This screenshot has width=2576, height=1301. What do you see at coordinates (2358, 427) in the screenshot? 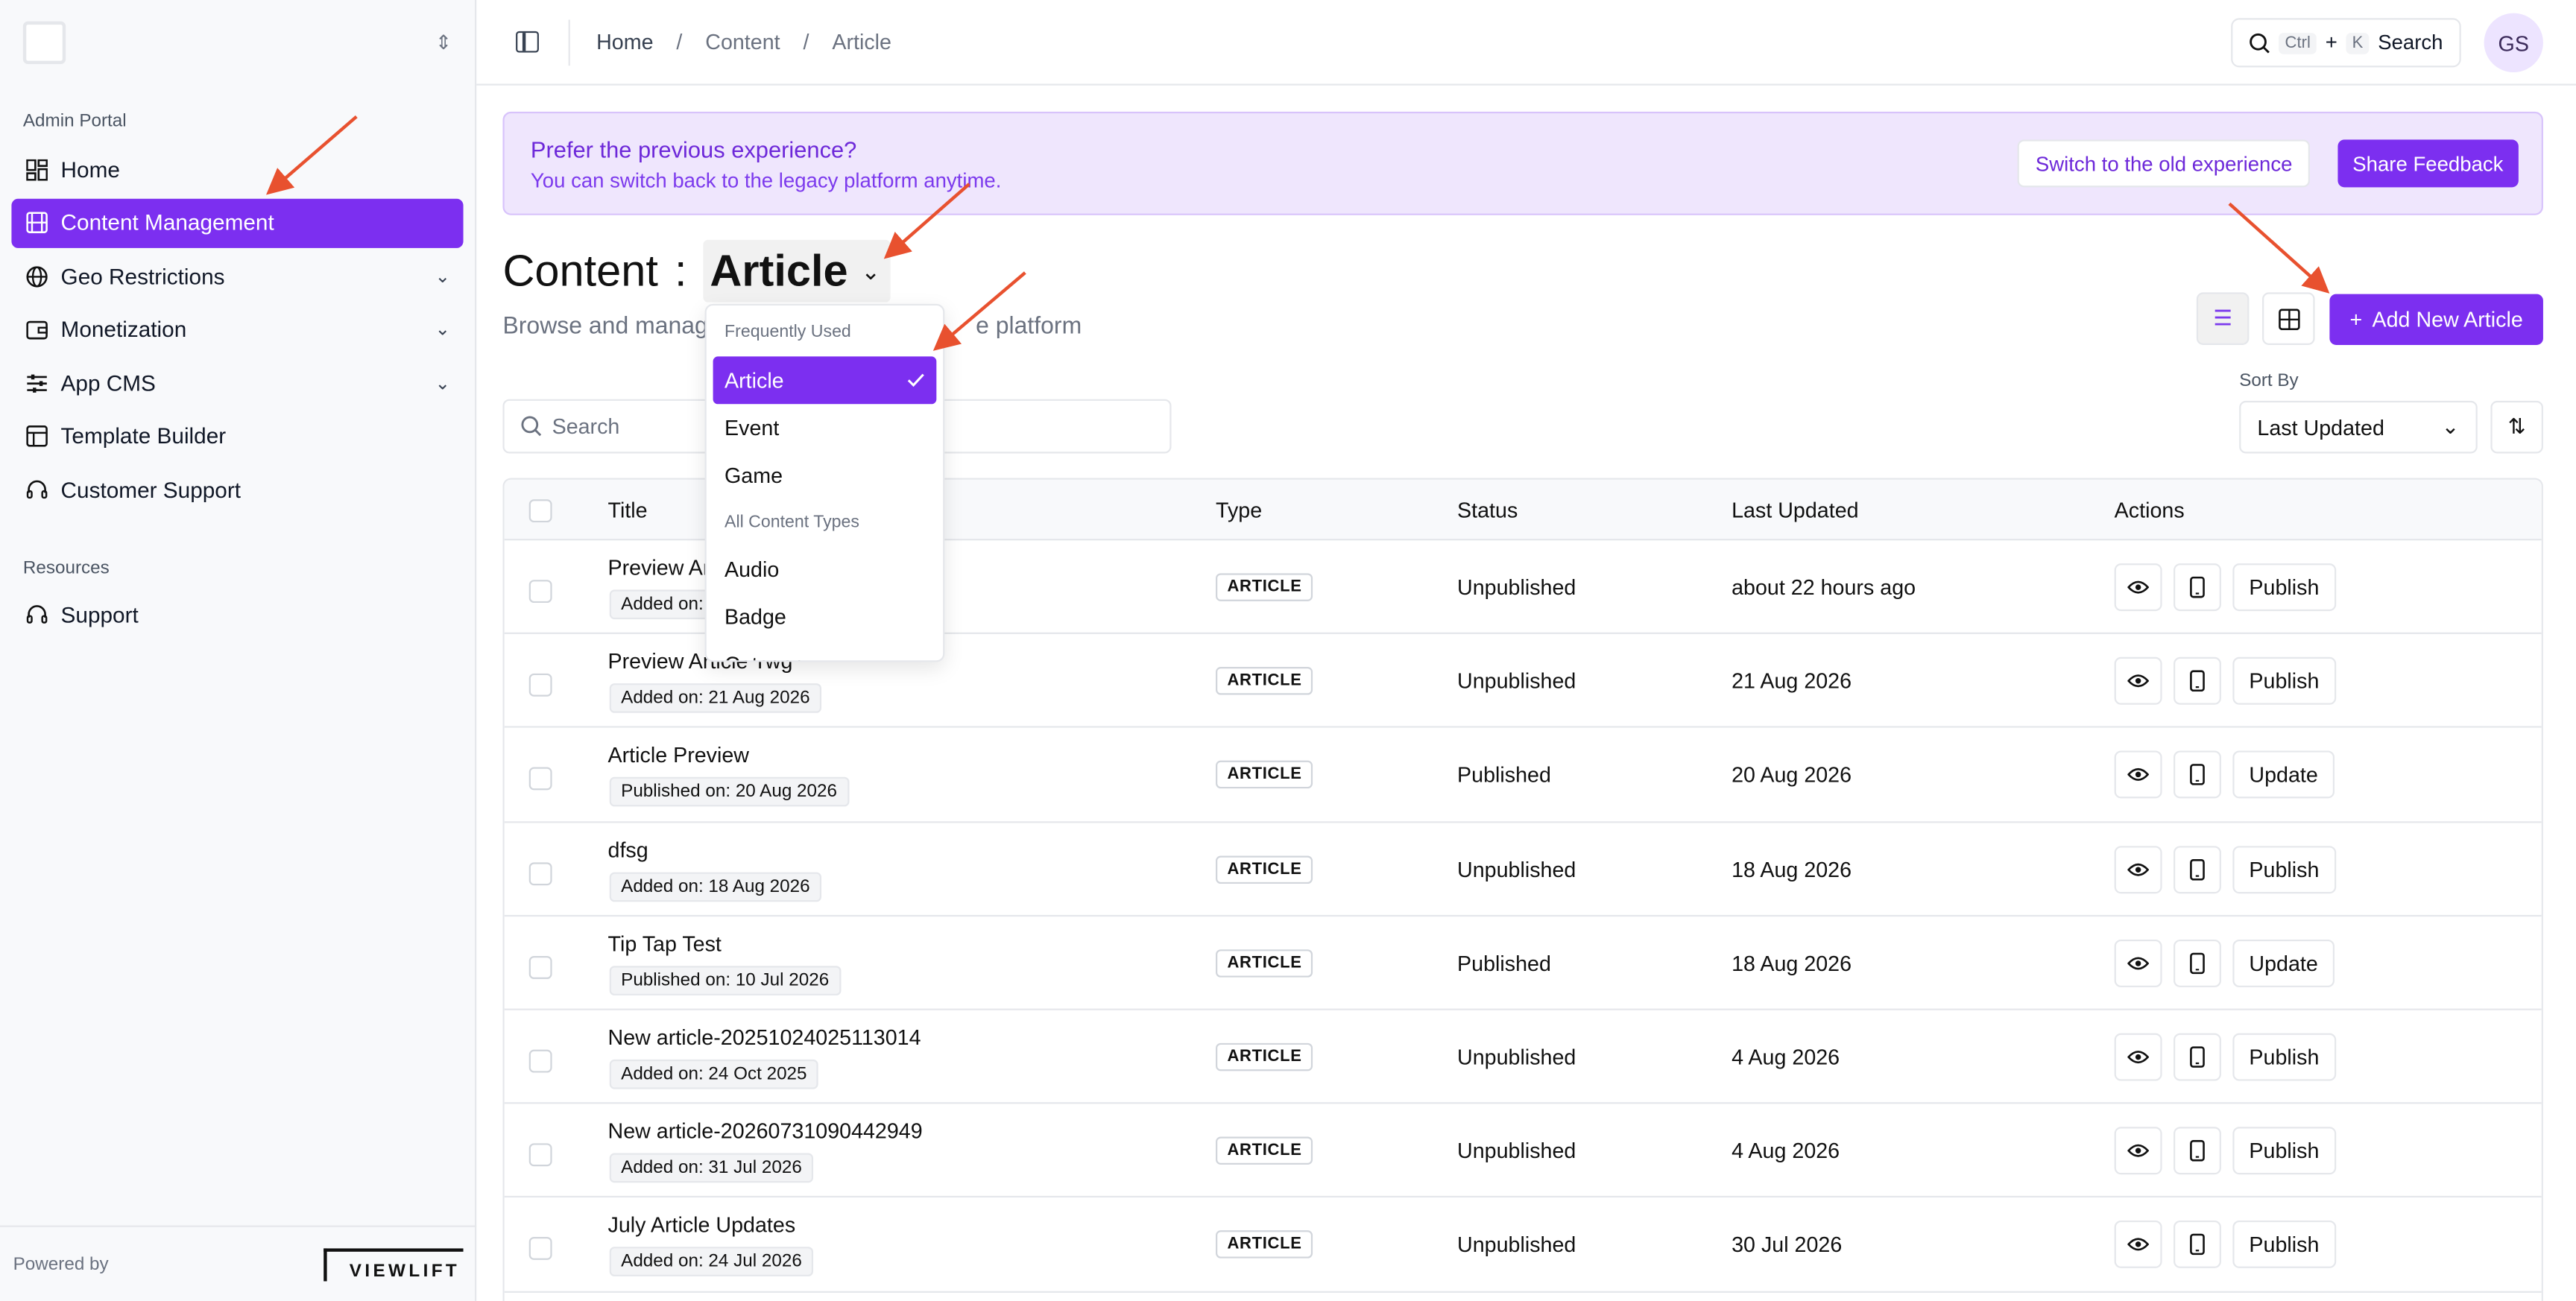
I see `sort-by-select: Last Updated ⌄` at bounding box center [2358, 427].